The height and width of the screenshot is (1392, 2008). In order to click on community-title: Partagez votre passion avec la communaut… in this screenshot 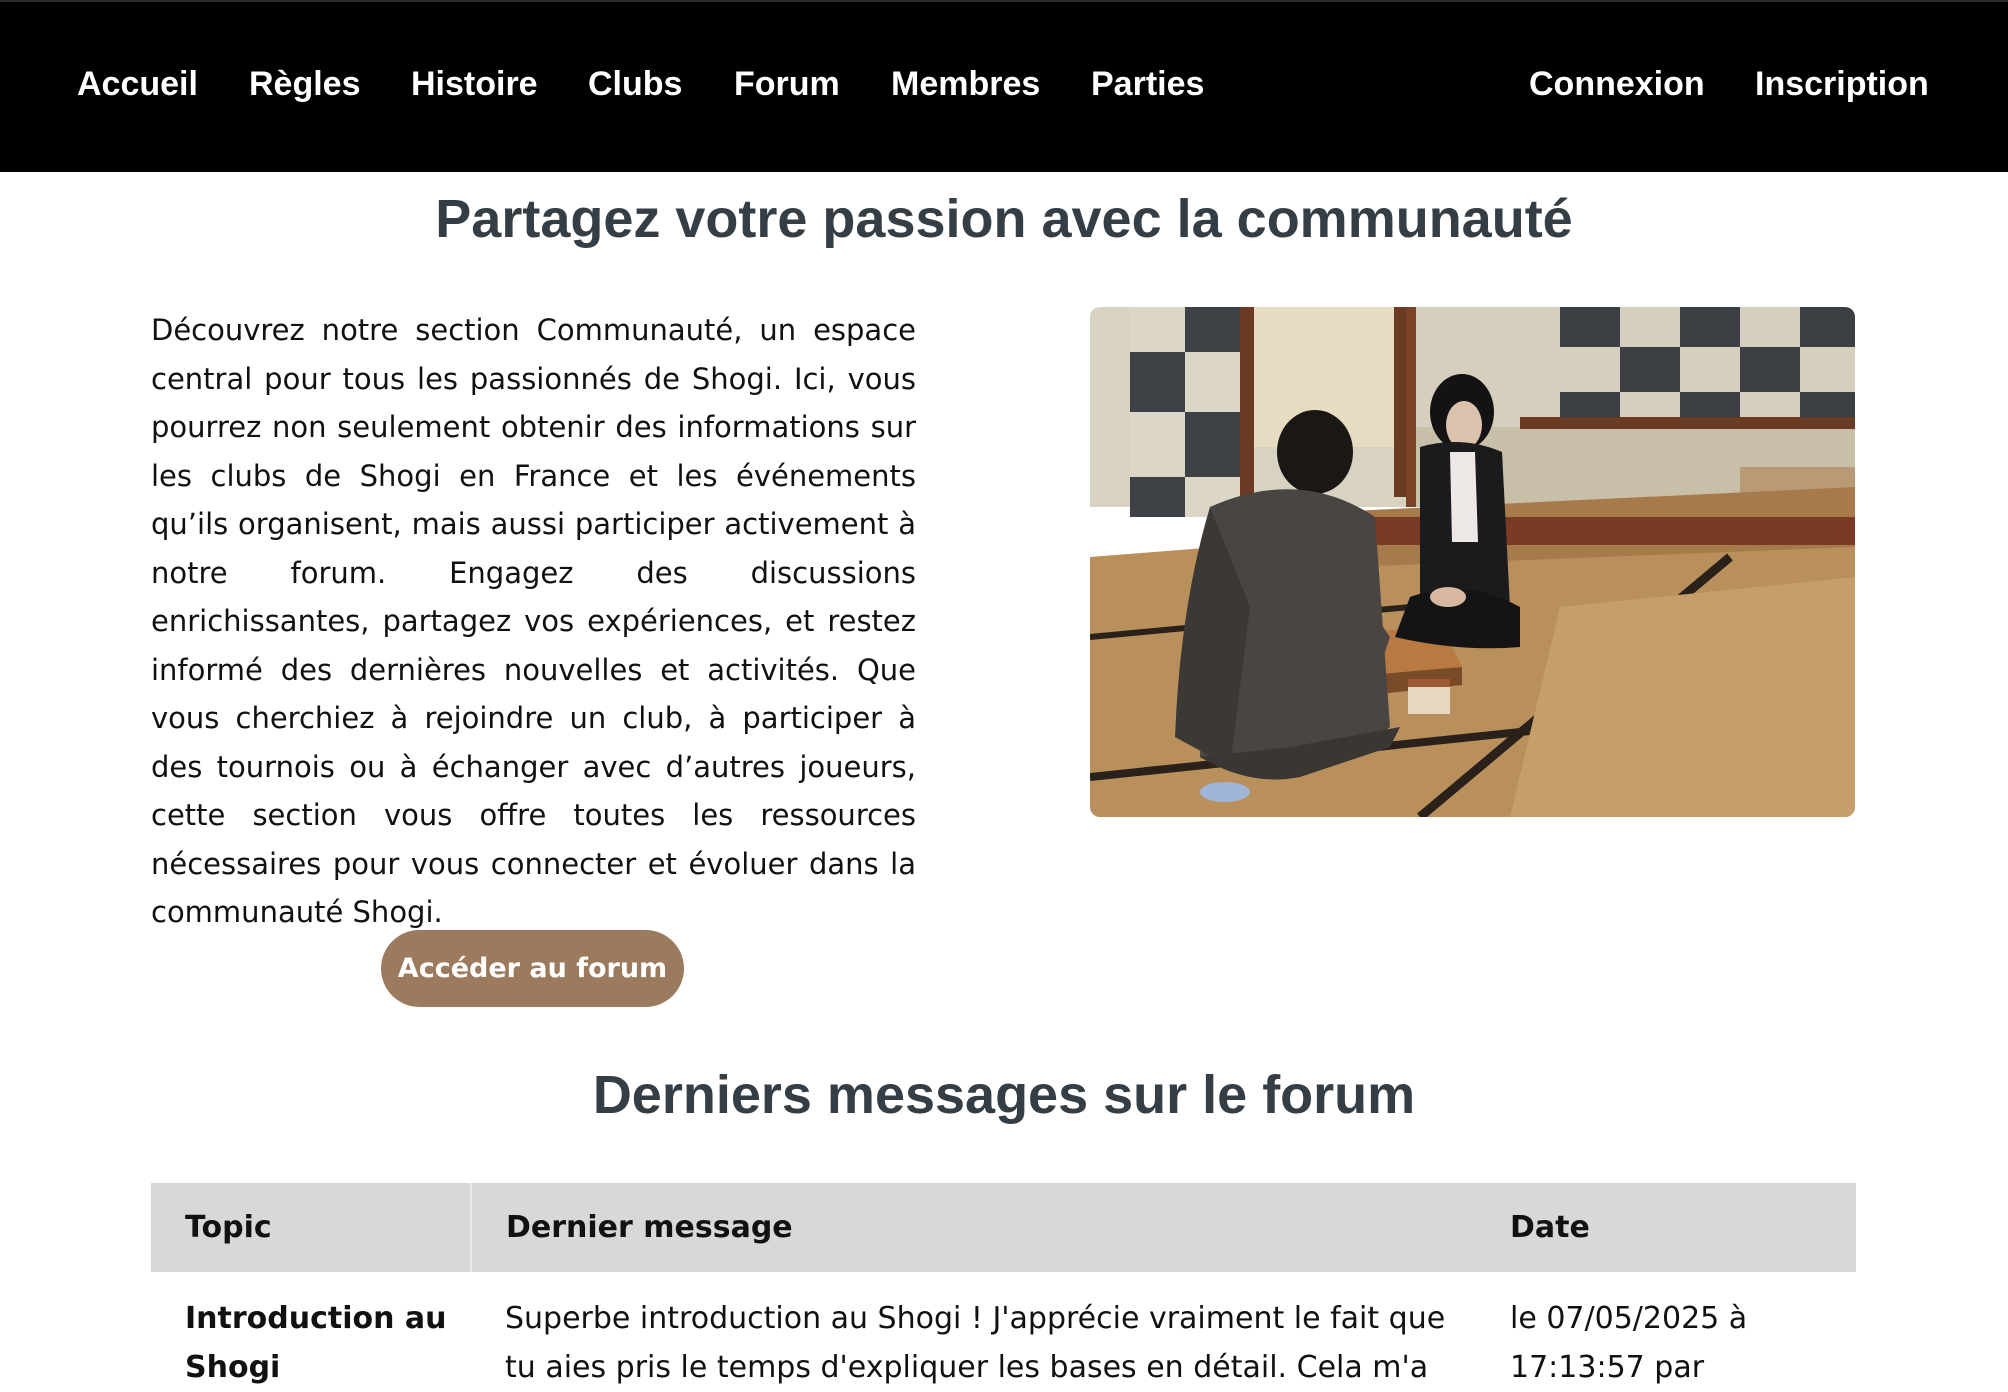, I will do `click(1004, 219)`.